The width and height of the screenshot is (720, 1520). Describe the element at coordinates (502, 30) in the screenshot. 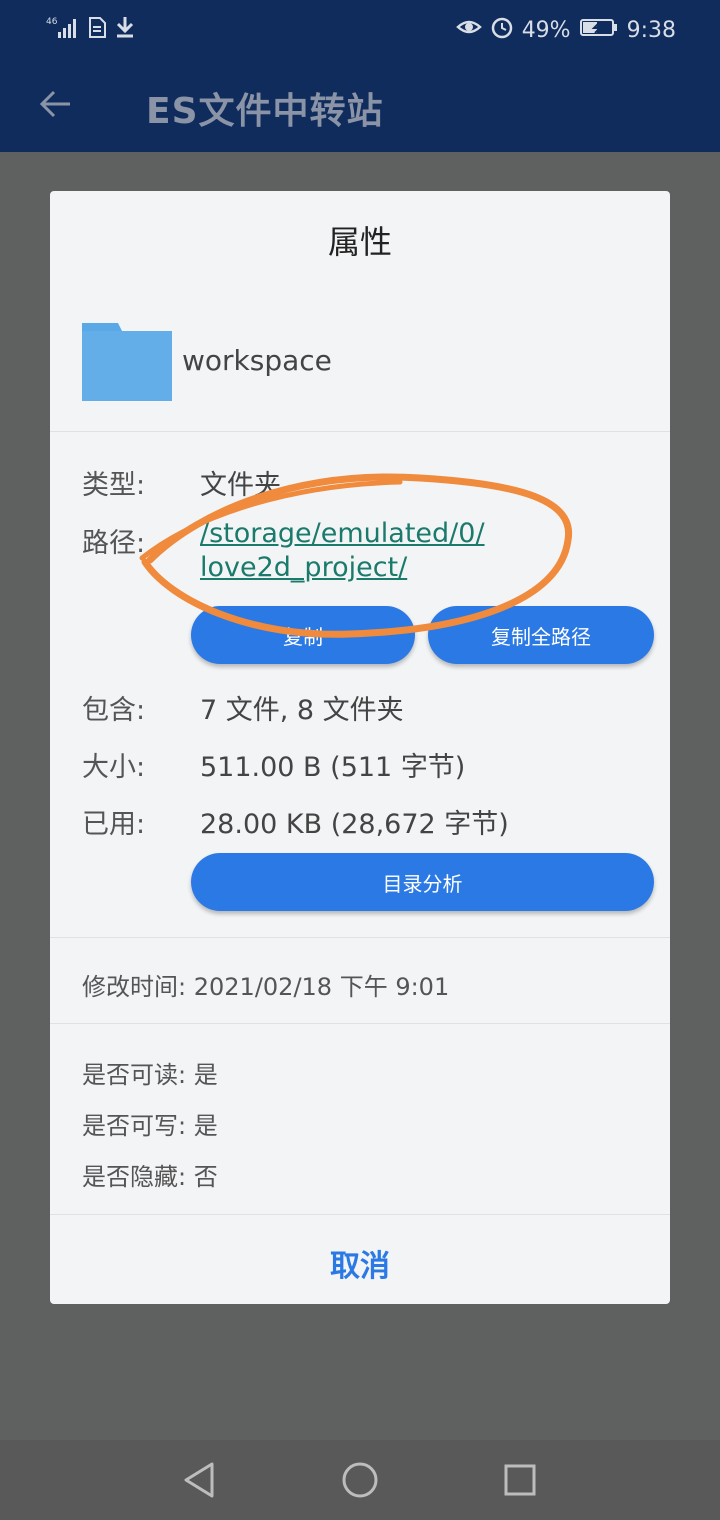

I see `alarm-icon` at that location.